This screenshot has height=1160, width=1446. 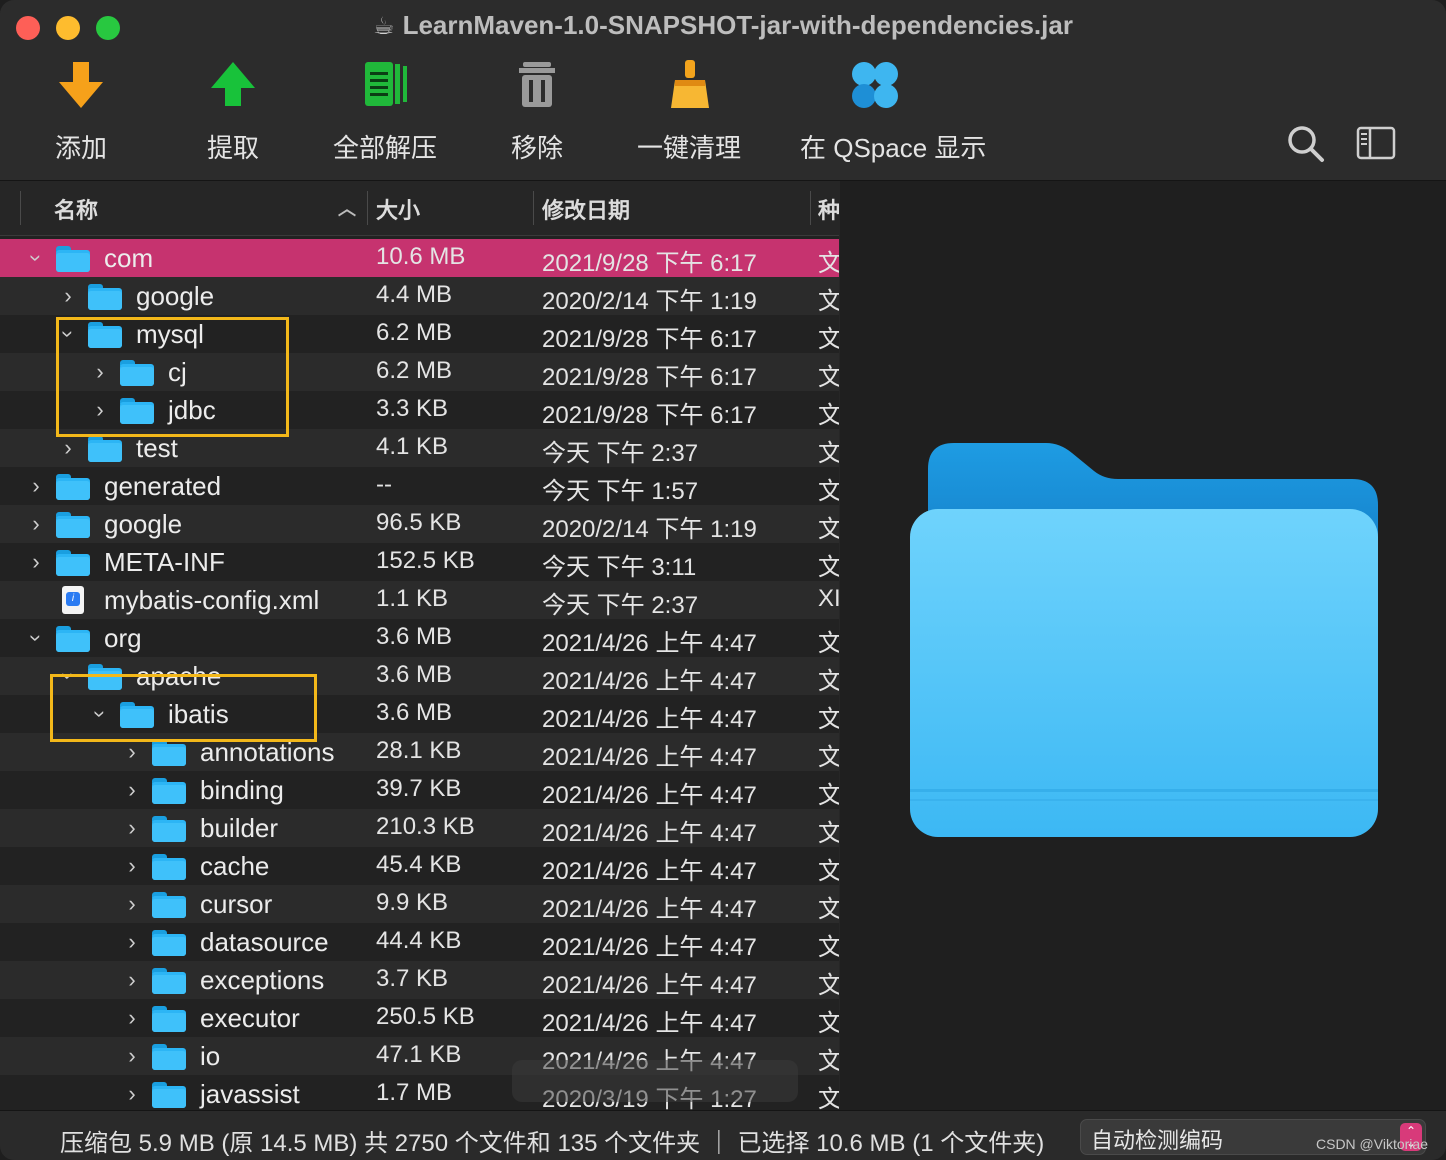 What do you see at coordinates (1306, 144) in the screenshot?
I see `search-icon` at bounding box center [1306, 144].